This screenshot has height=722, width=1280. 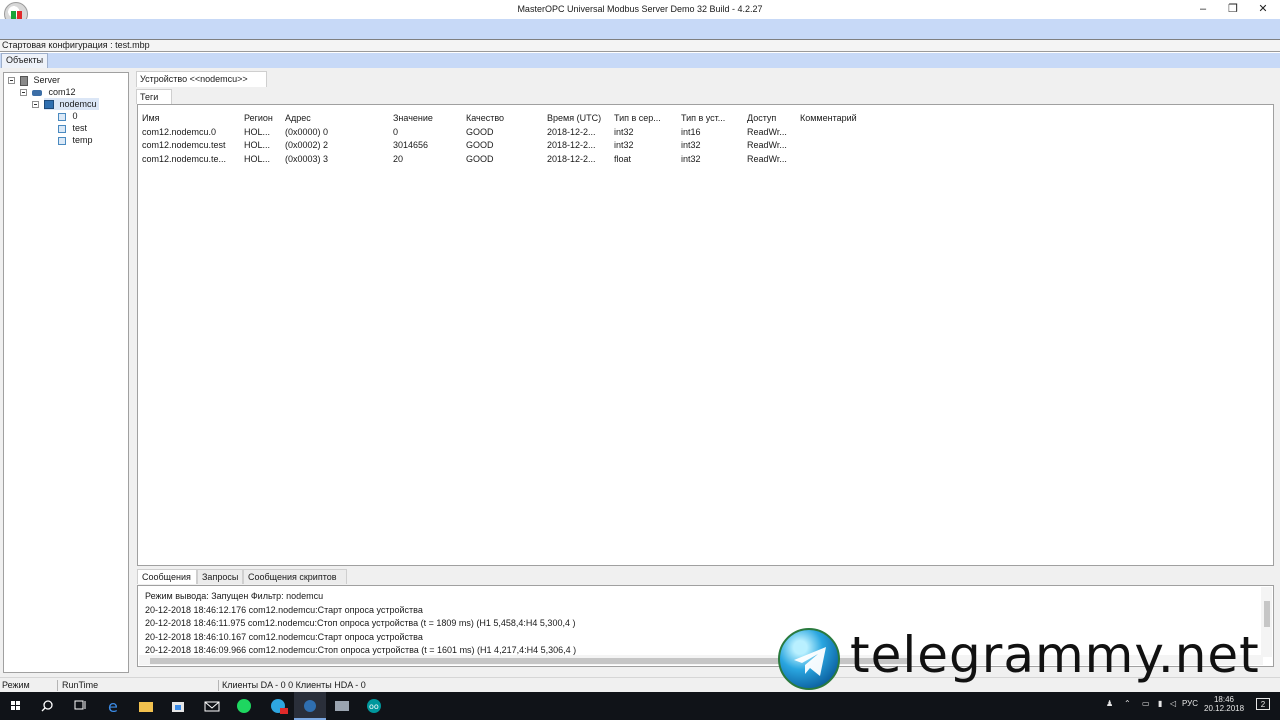 I want to click on app-button, so click(x=342, y=706).